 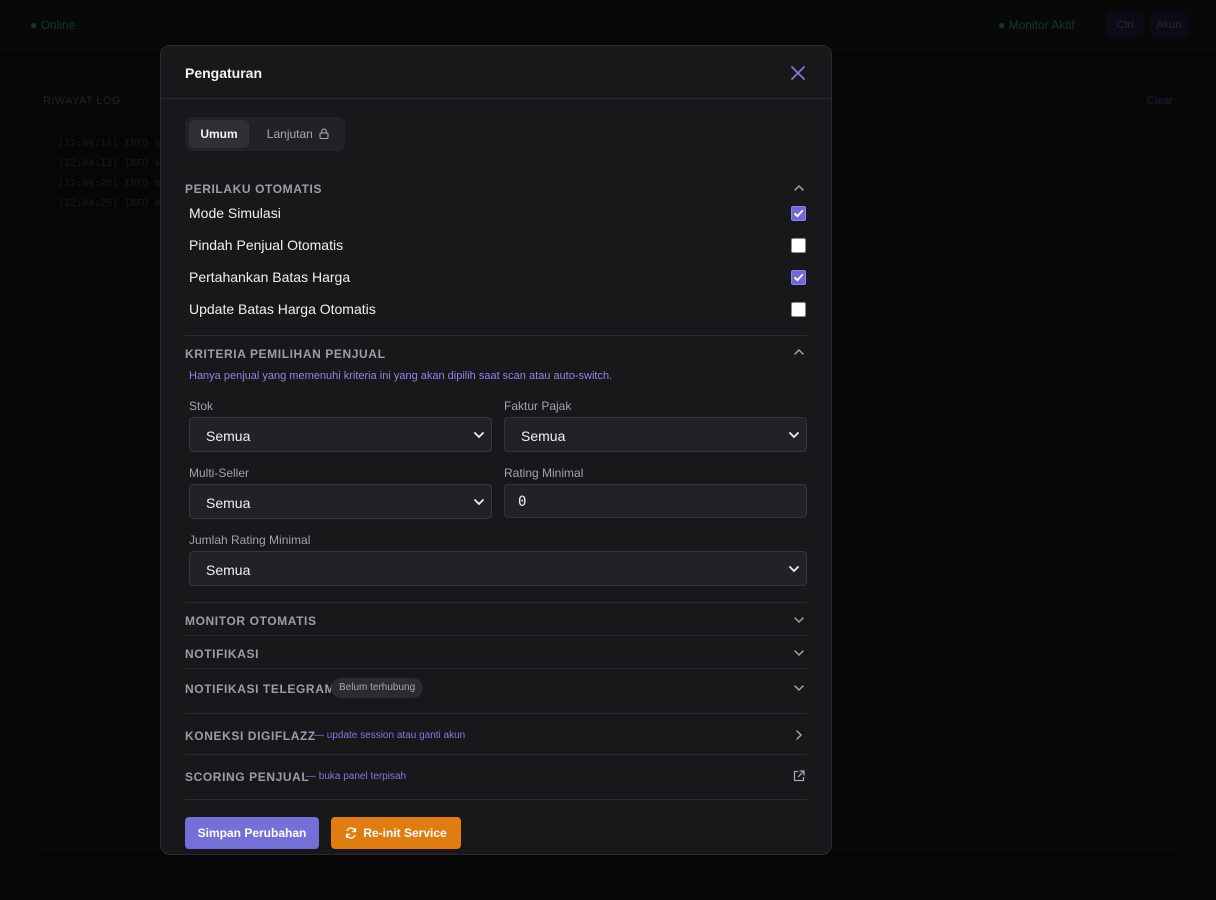 What do you see at coordinates (251, 621) in the screenshot?
I see `section-title: MONITOR OTOMATIS` at bounding box center [251, 621].